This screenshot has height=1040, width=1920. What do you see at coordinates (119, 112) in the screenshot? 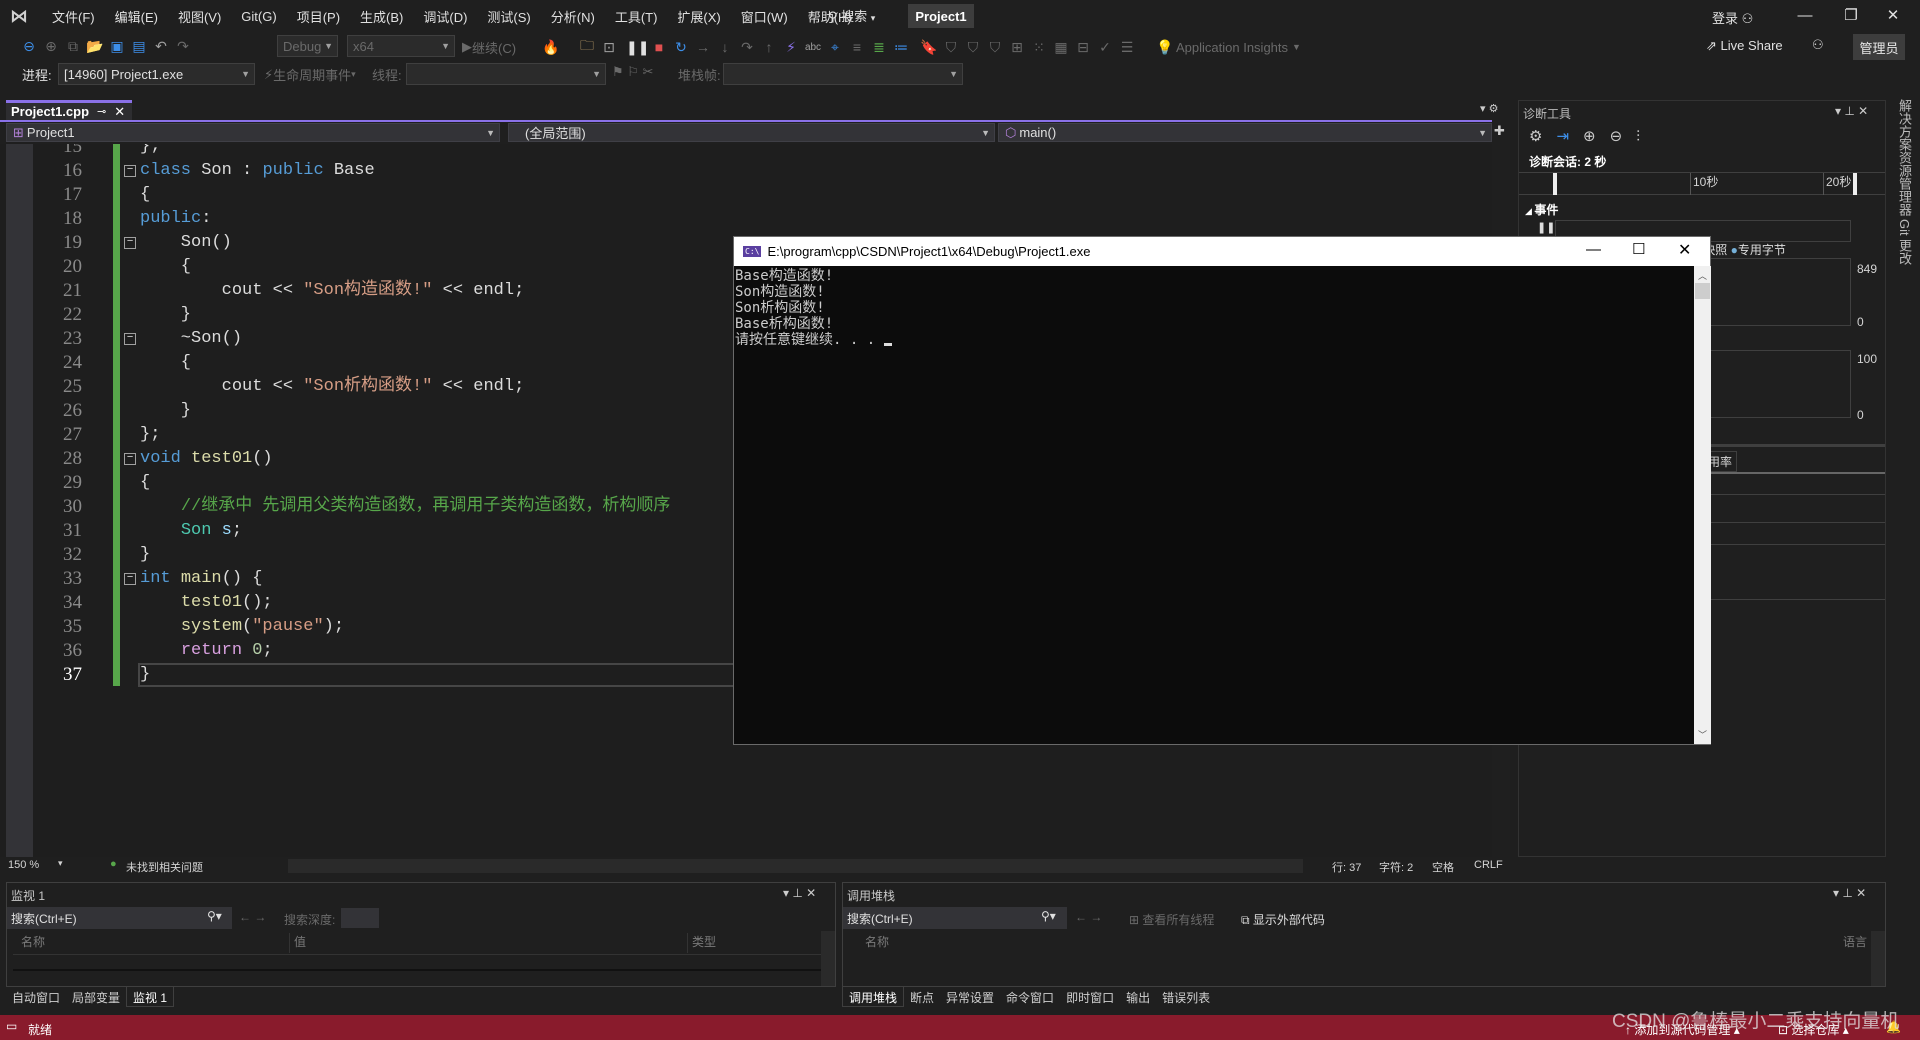
I see `close-tab-icon: ✕` at bounding box center [119, 112].